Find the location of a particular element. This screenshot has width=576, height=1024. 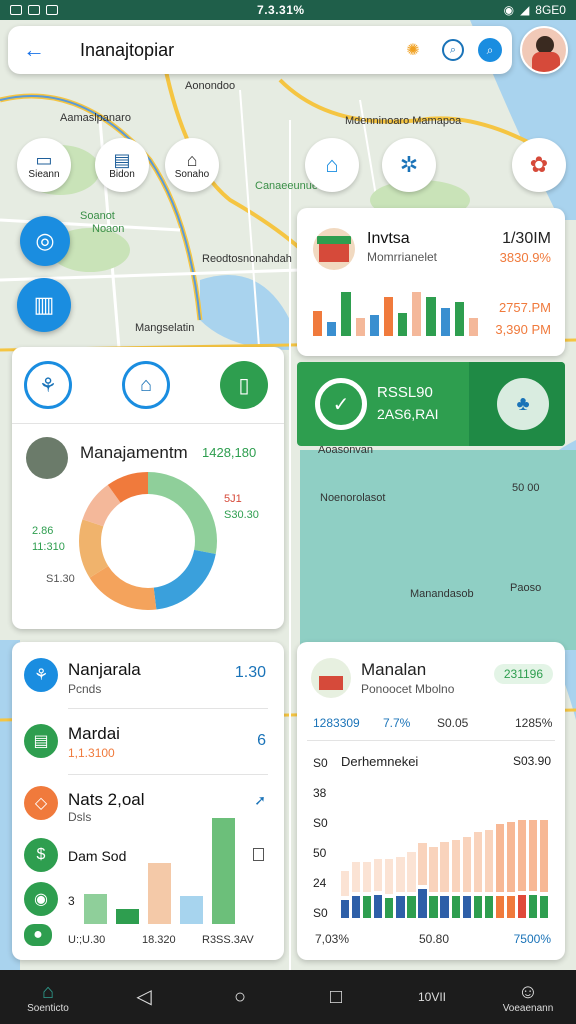

back-triangle-icon: ◁ is located at coordinates (144, 997).